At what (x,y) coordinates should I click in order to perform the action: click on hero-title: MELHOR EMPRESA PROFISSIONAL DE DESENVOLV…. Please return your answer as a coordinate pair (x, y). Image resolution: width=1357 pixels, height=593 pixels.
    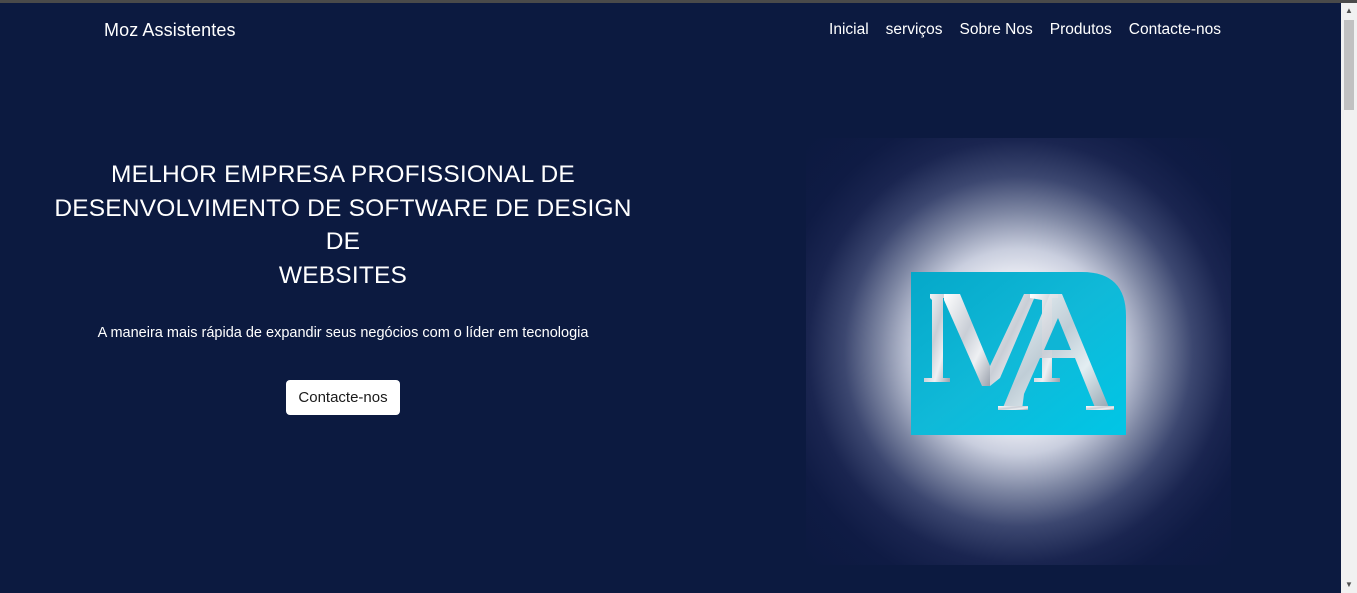
    Looking at the image, I should click on (343, 225).